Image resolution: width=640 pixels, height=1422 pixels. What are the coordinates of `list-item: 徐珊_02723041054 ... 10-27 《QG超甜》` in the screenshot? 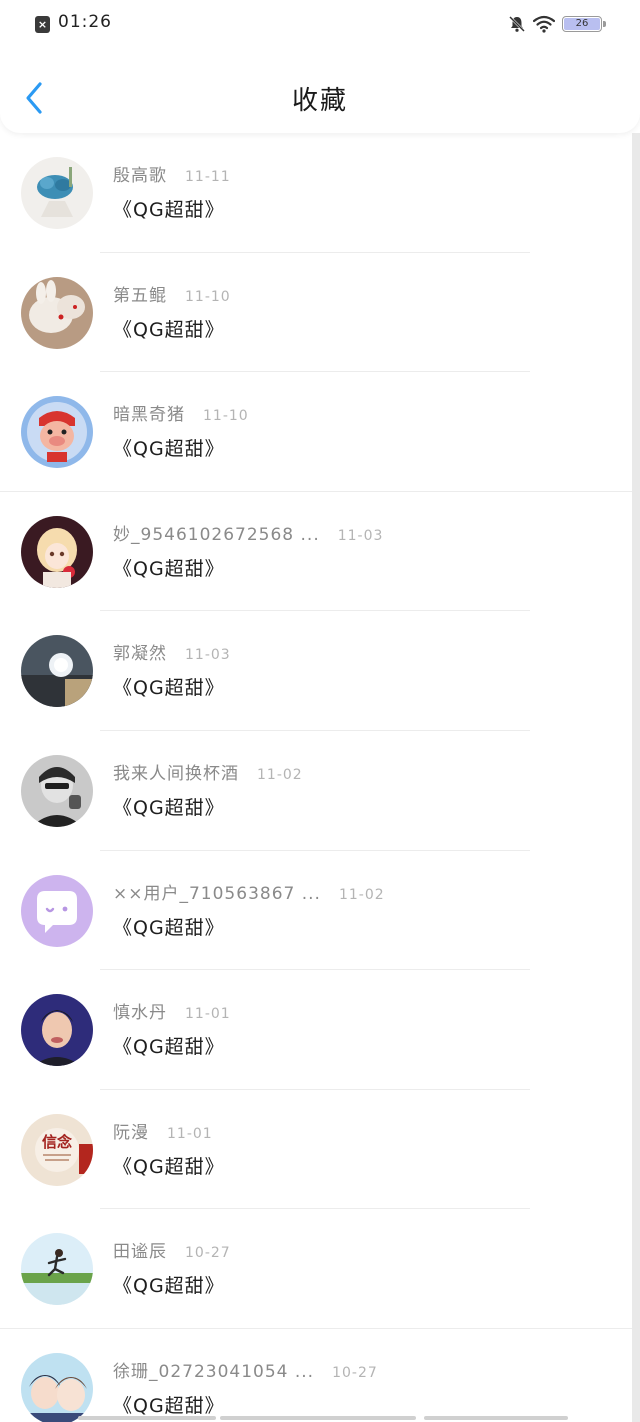 It's located at (320, 1375).